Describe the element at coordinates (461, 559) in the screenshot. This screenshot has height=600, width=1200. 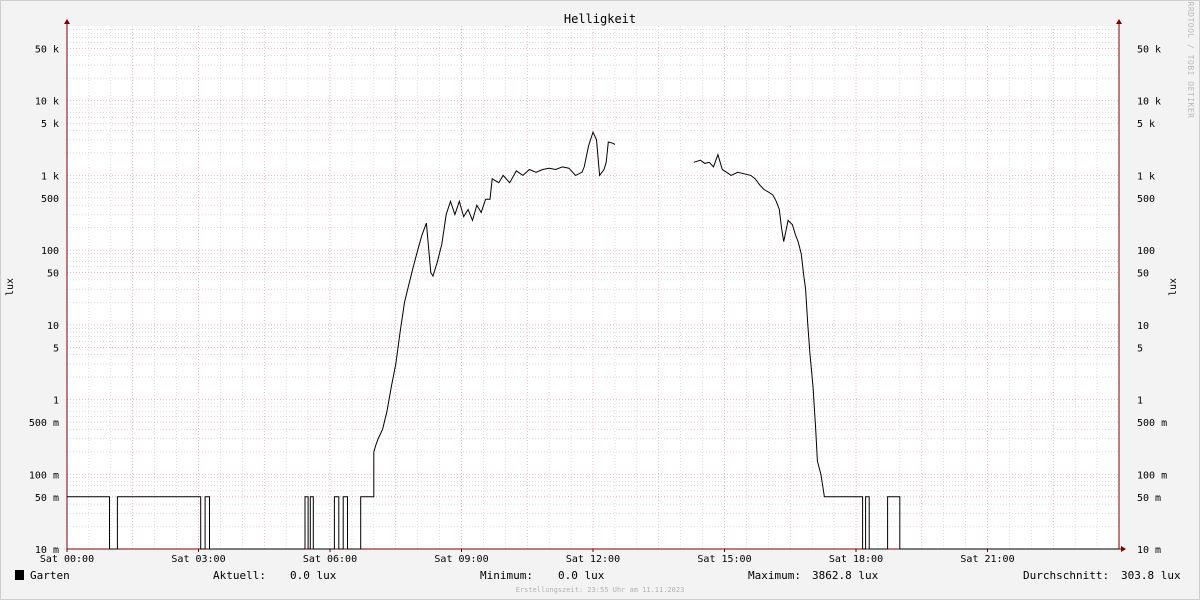
I see `x-tick-label: Sat 09:00` at that location.